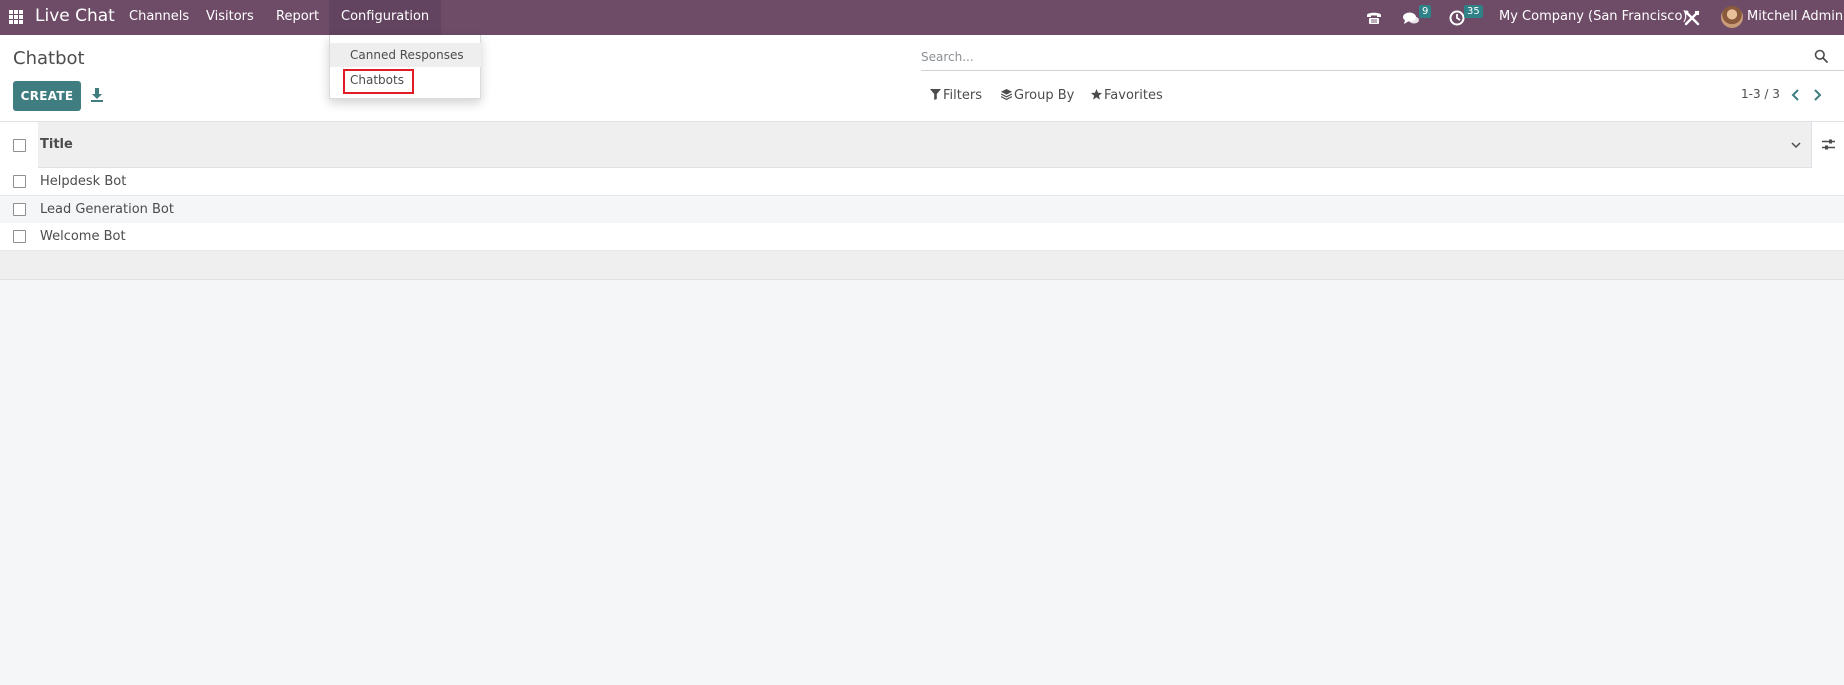 This screenshot has height=685, width=1844. What do you see at coordinates (1096, 94) in the screenshot?
I see `star-icon` at bounding box center [1096, 94].